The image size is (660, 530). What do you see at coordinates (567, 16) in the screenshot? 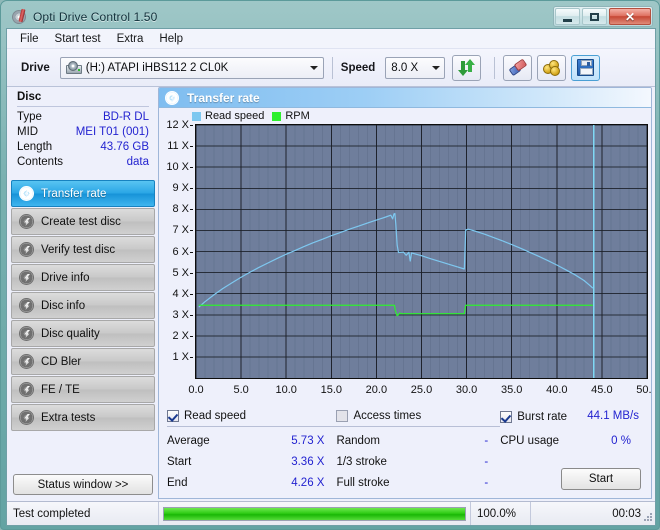
I see `minimize-button` at bounding box center [567, 16].